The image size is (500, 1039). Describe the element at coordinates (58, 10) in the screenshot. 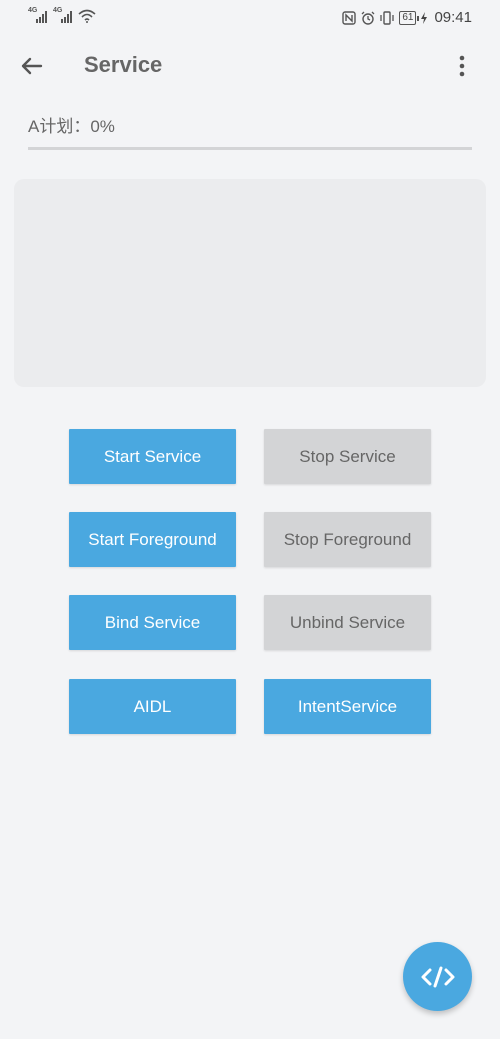

I see `network-type-2: 4G` at that location.